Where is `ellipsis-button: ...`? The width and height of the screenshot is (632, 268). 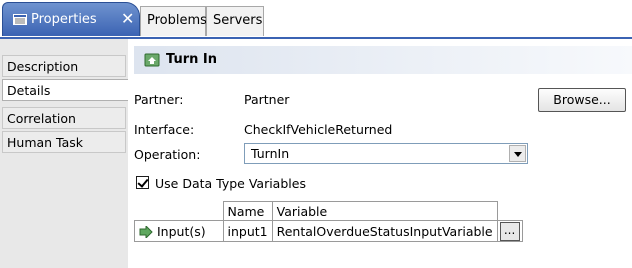 ellipsis-button: ... is located at coordinates (509, 231).